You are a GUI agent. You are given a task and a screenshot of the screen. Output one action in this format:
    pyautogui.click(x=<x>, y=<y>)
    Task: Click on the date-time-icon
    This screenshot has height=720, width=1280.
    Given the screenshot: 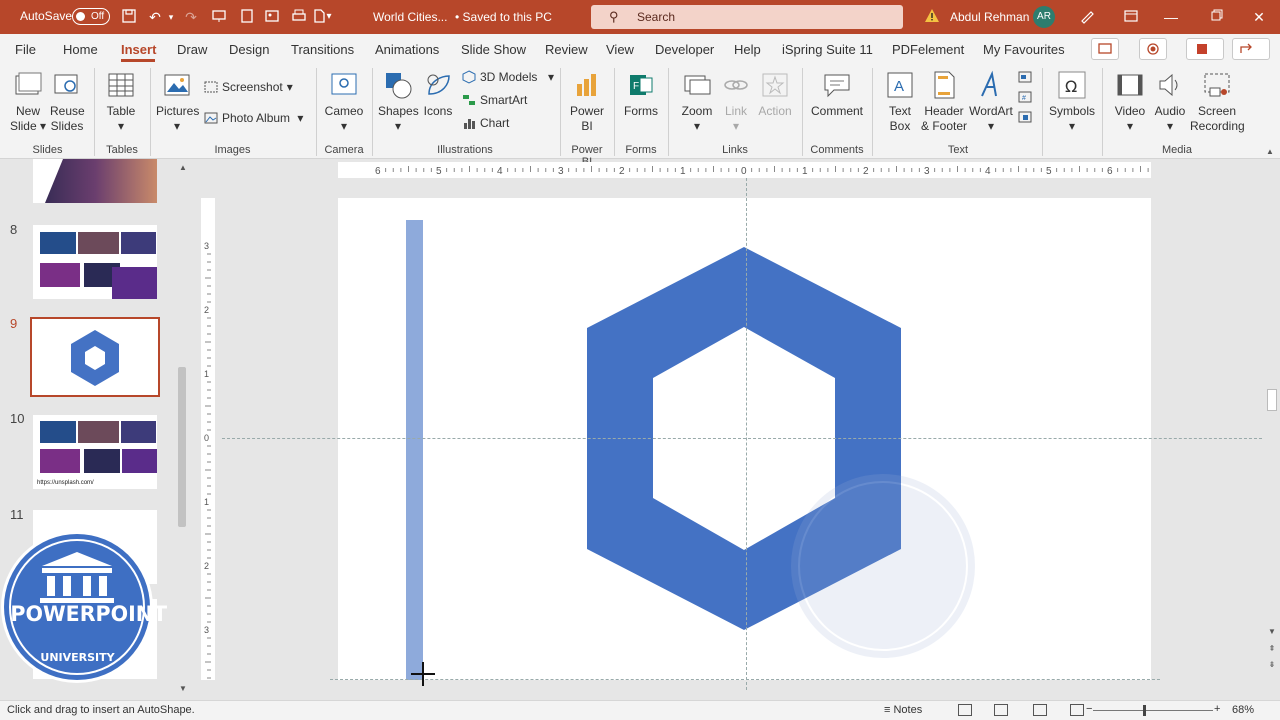 What is the action you would take?
    pyautogui.click(x=1025, y=77)
    